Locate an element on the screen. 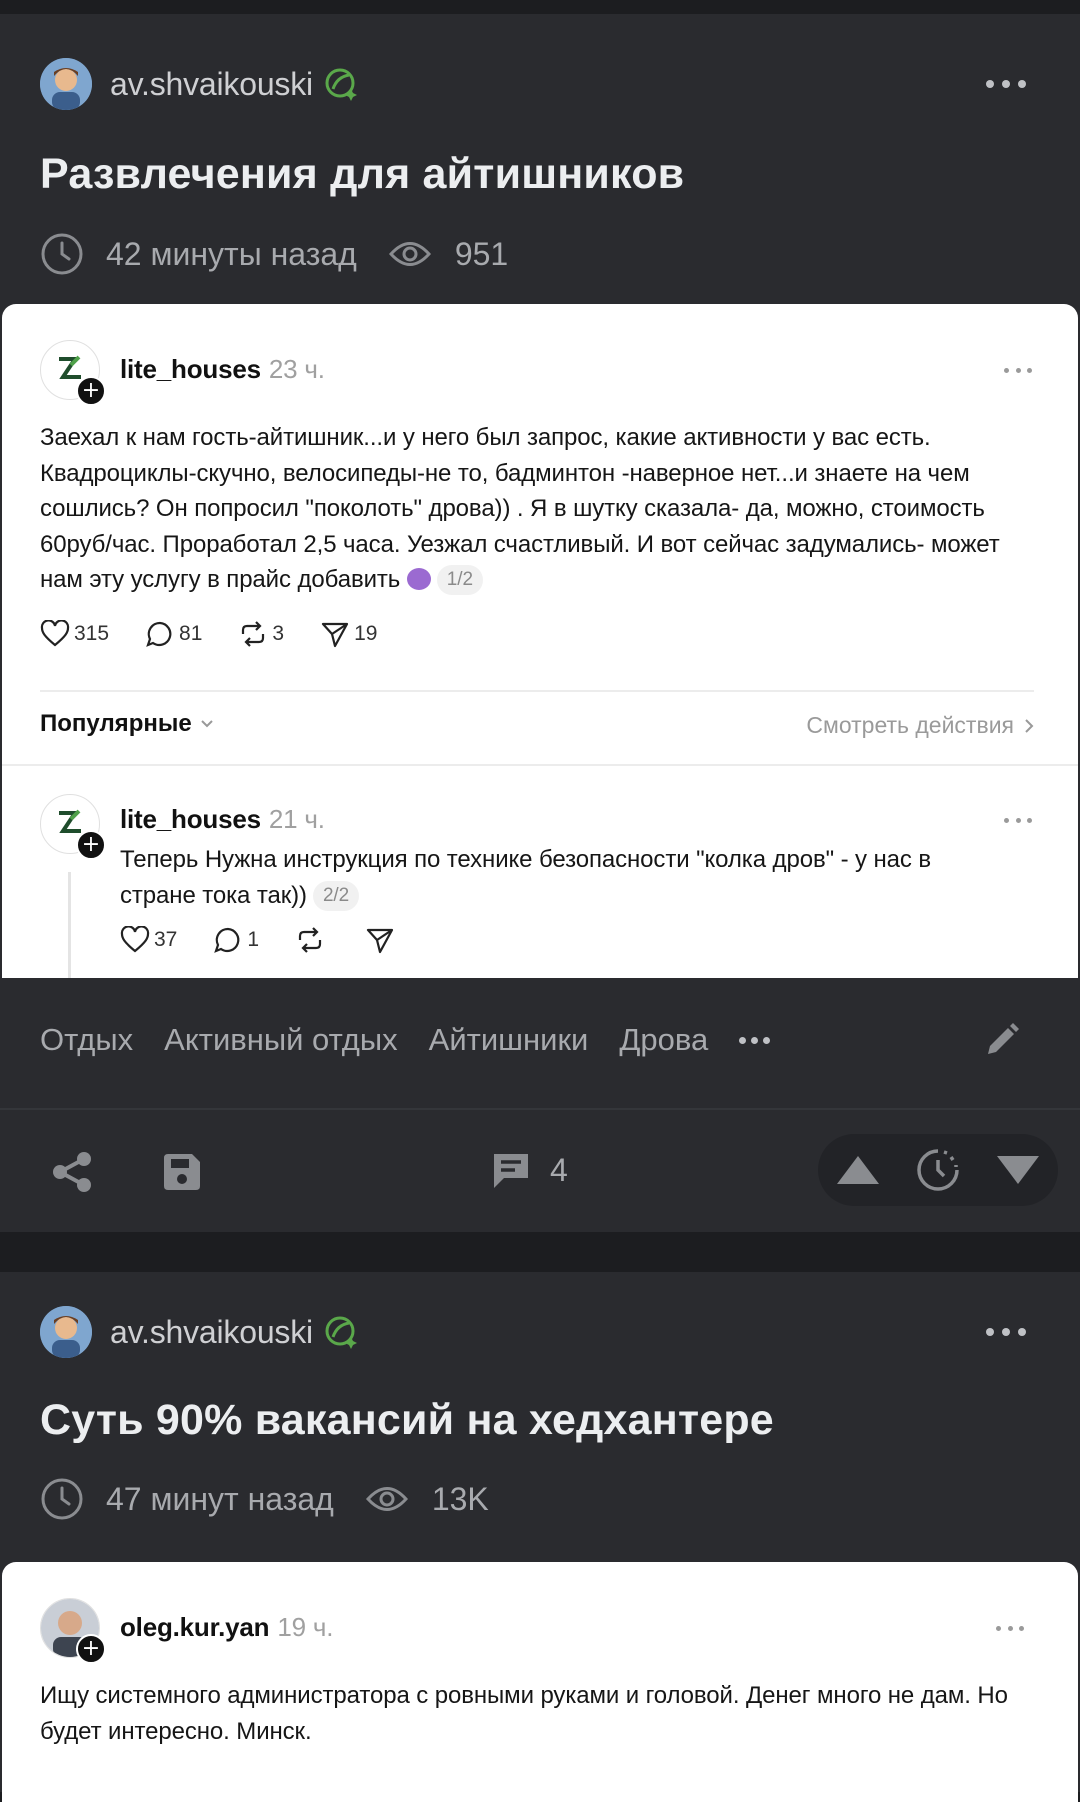 This screenshot has width=1080, height=1802. comment-stat: 1 is located at coordinates (236, 940).